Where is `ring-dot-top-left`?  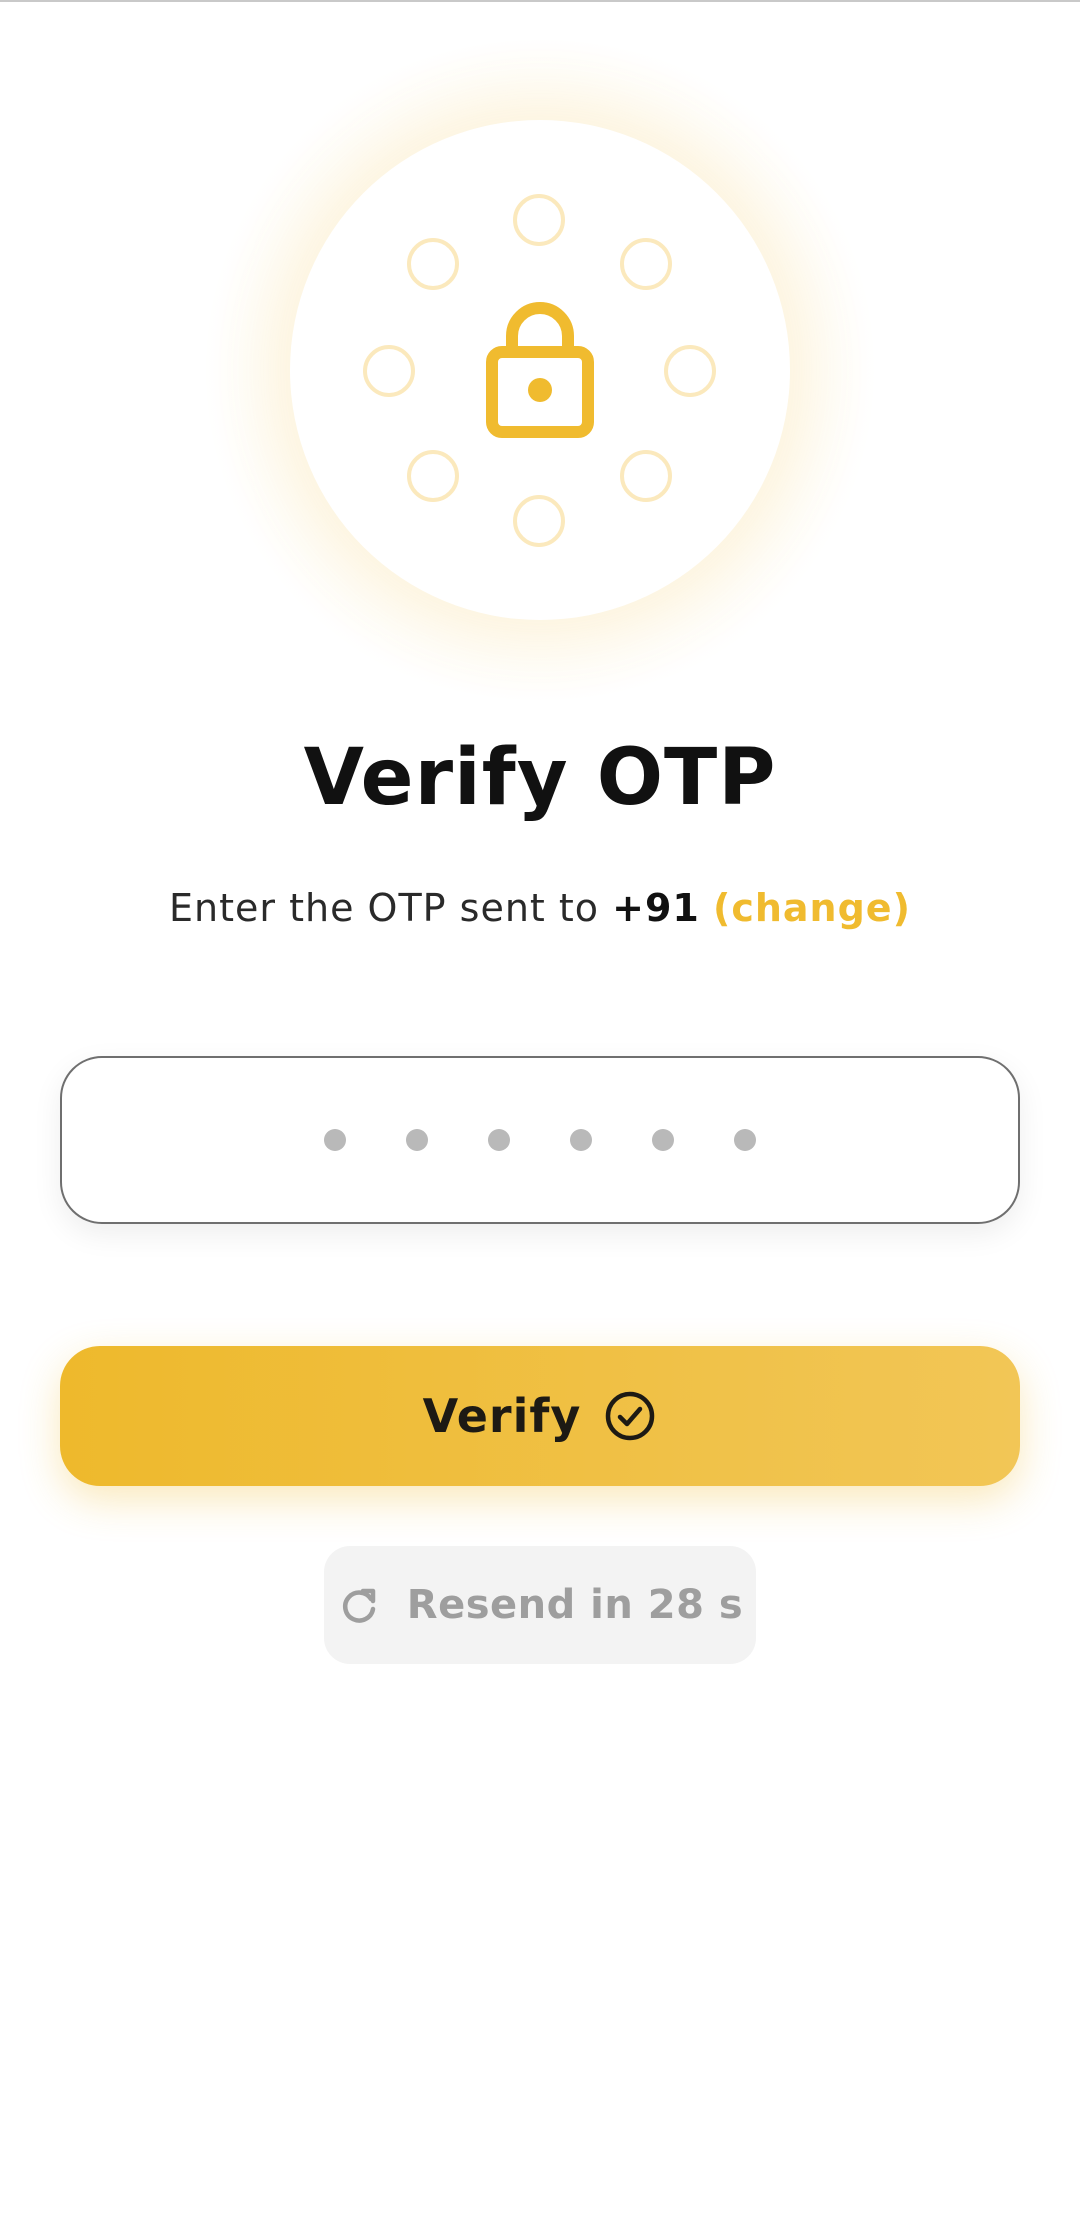
ring-dot-top-left is located at coordinates (433, 264).